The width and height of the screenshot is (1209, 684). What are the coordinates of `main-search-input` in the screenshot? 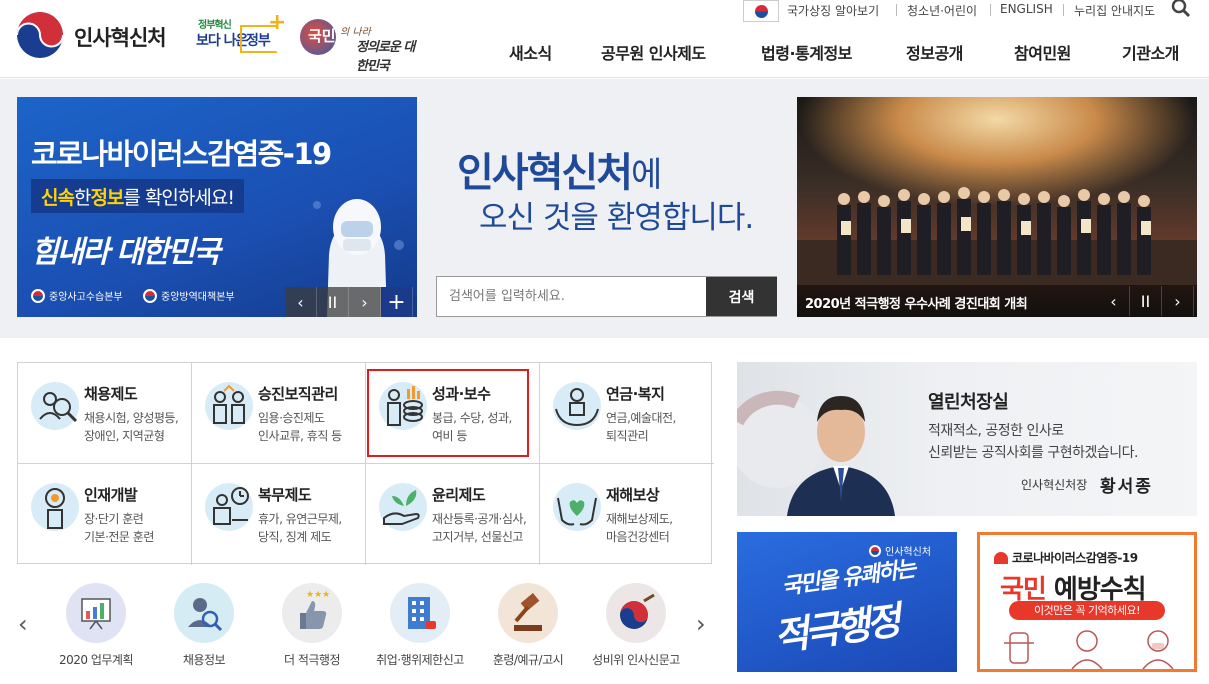 It's located at (571, 296).